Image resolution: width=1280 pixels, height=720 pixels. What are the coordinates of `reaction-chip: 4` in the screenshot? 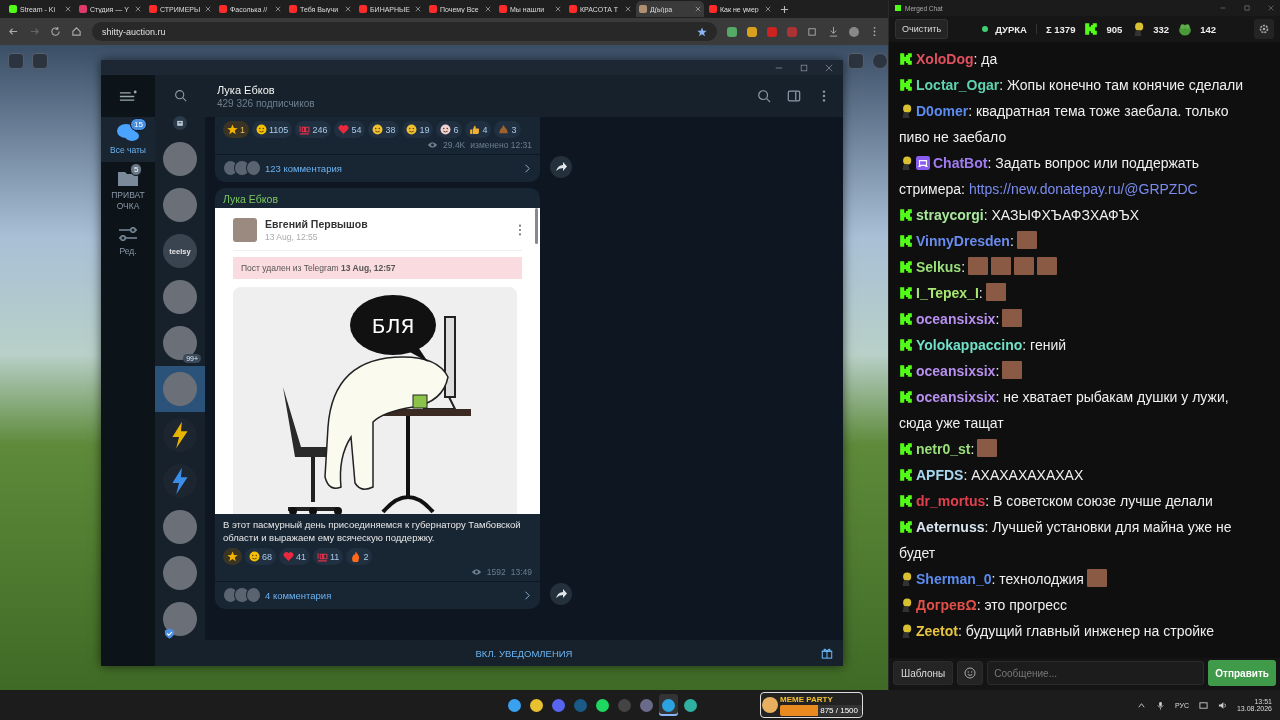 It's located at (478, 129).